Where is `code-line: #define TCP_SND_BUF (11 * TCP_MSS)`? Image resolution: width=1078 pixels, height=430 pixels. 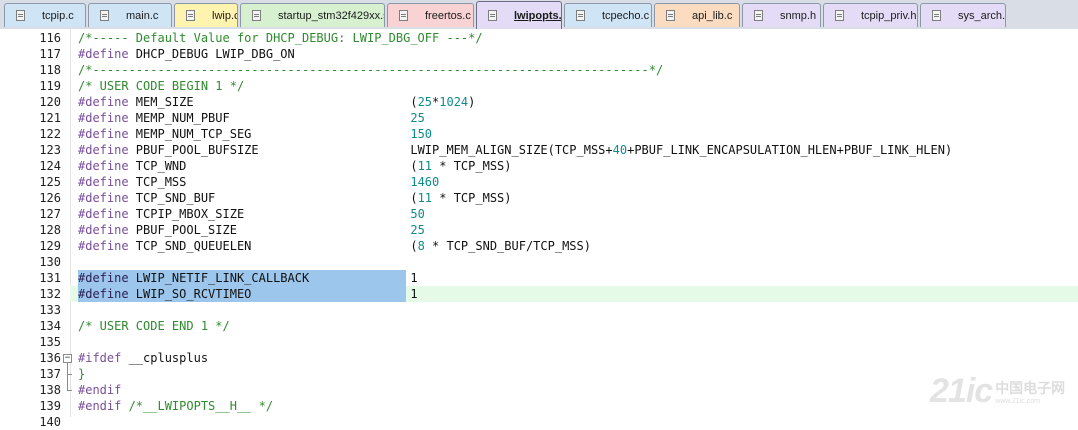 code-line: #define TCP_SND_BUF (11 * TCP_MSS) is located at coordinates (295, 198).